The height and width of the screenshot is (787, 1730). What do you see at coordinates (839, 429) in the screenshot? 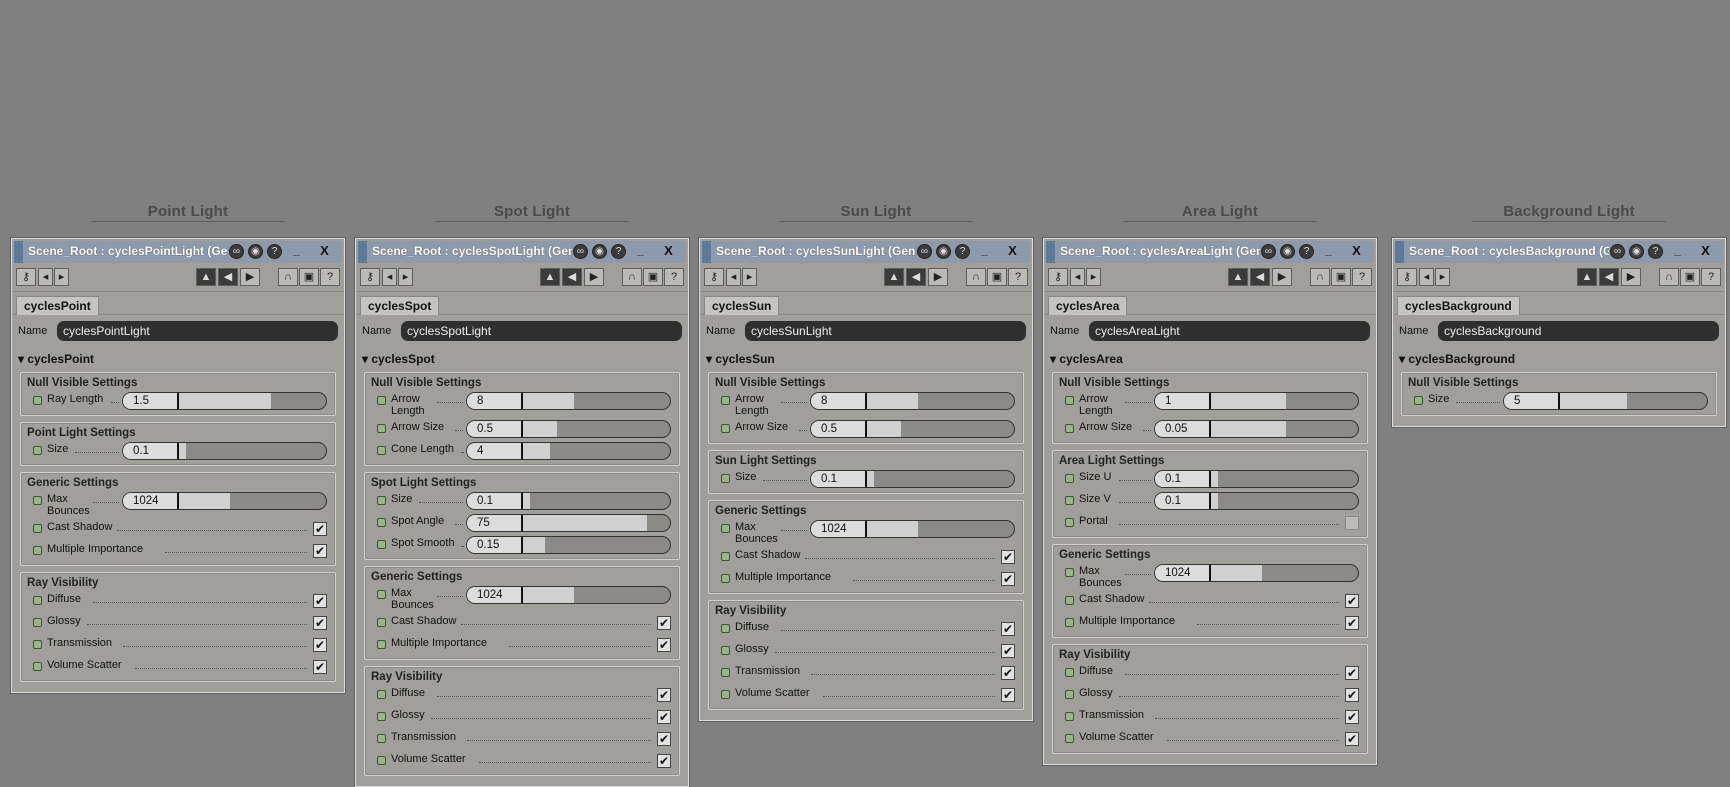
I see `slider-value: 0.5` at bounding box center [839, 429].